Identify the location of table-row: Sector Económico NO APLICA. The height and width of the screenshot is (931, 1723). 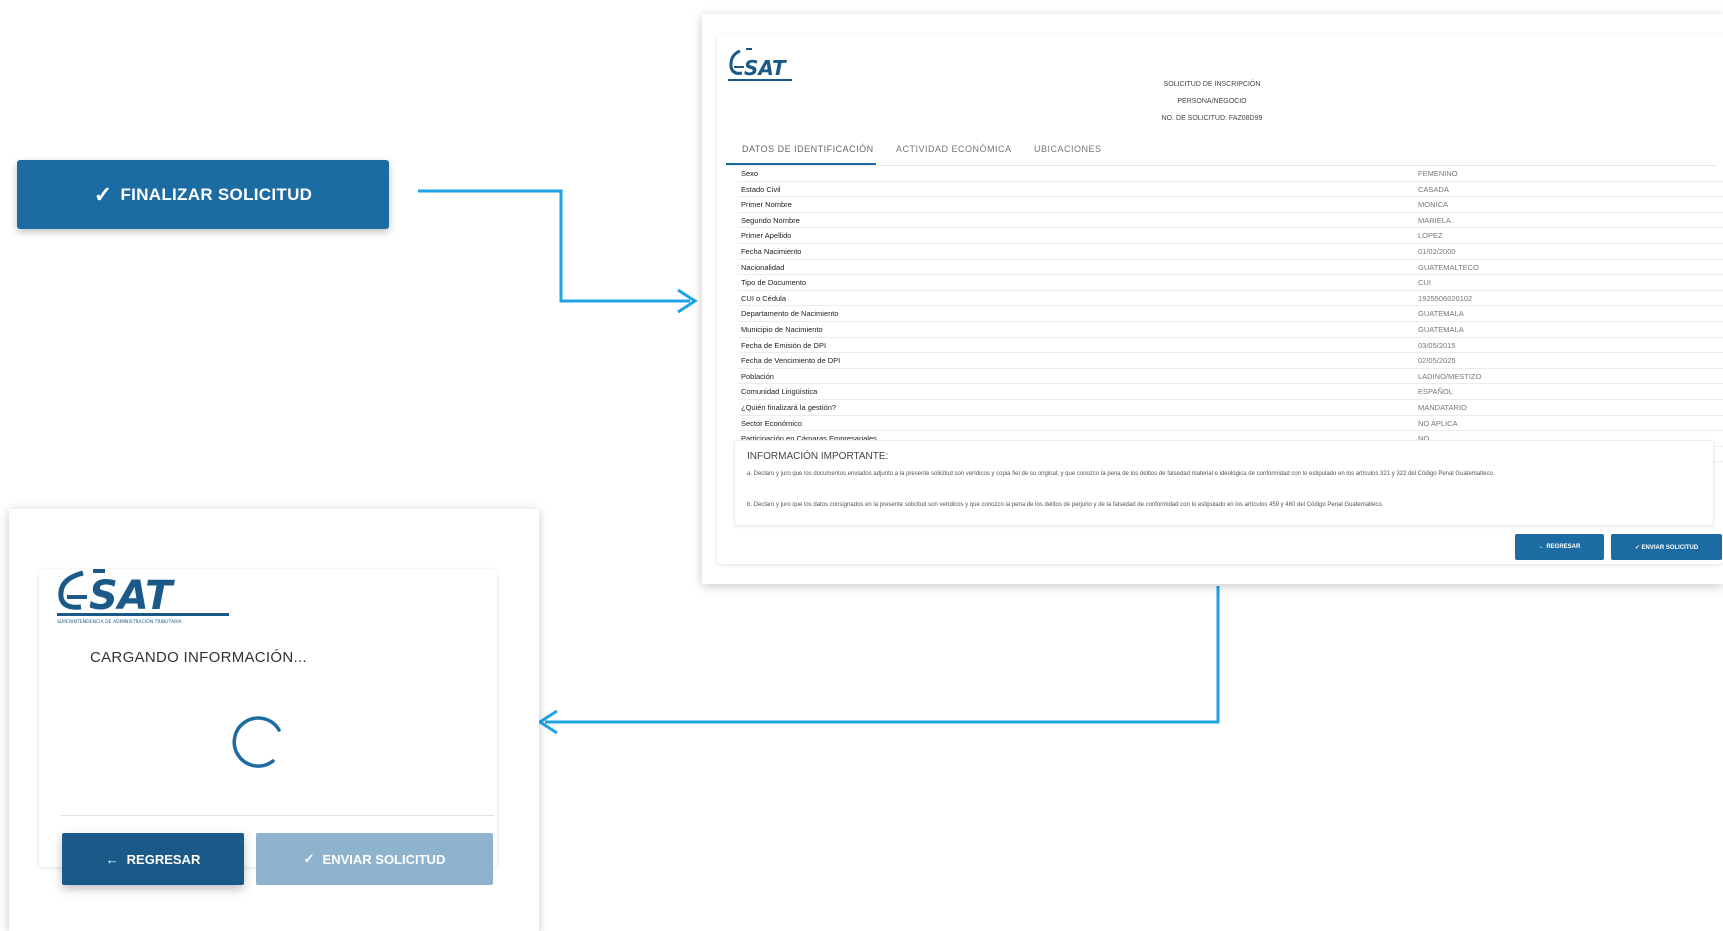
(1230, 424).